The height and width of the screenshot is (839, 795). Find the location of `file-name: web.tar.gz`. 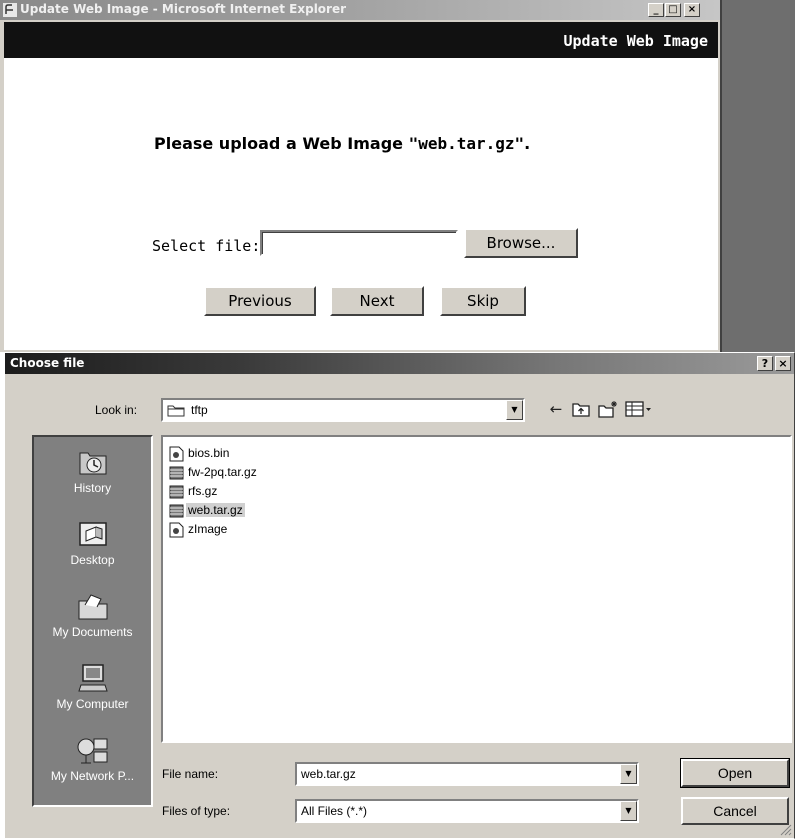

file-name: web.tar.gz is located at coordinates (215, 510).